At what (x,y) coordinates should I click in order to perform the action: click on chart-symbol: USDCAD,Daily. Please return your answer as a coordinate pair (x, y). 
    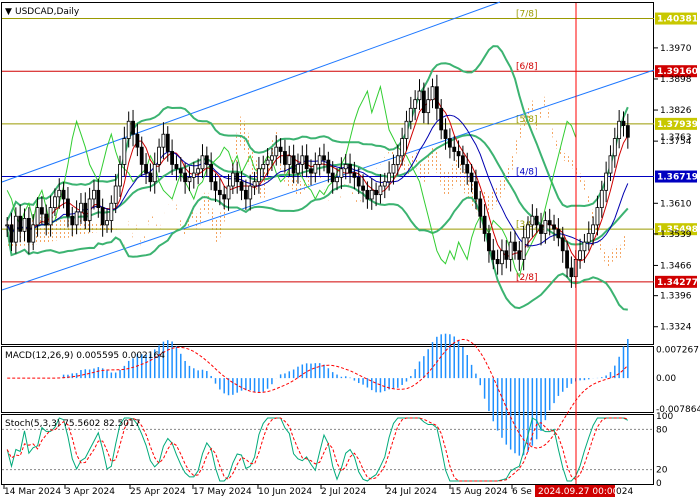
    Looking at the image, I should click on (47, 12).